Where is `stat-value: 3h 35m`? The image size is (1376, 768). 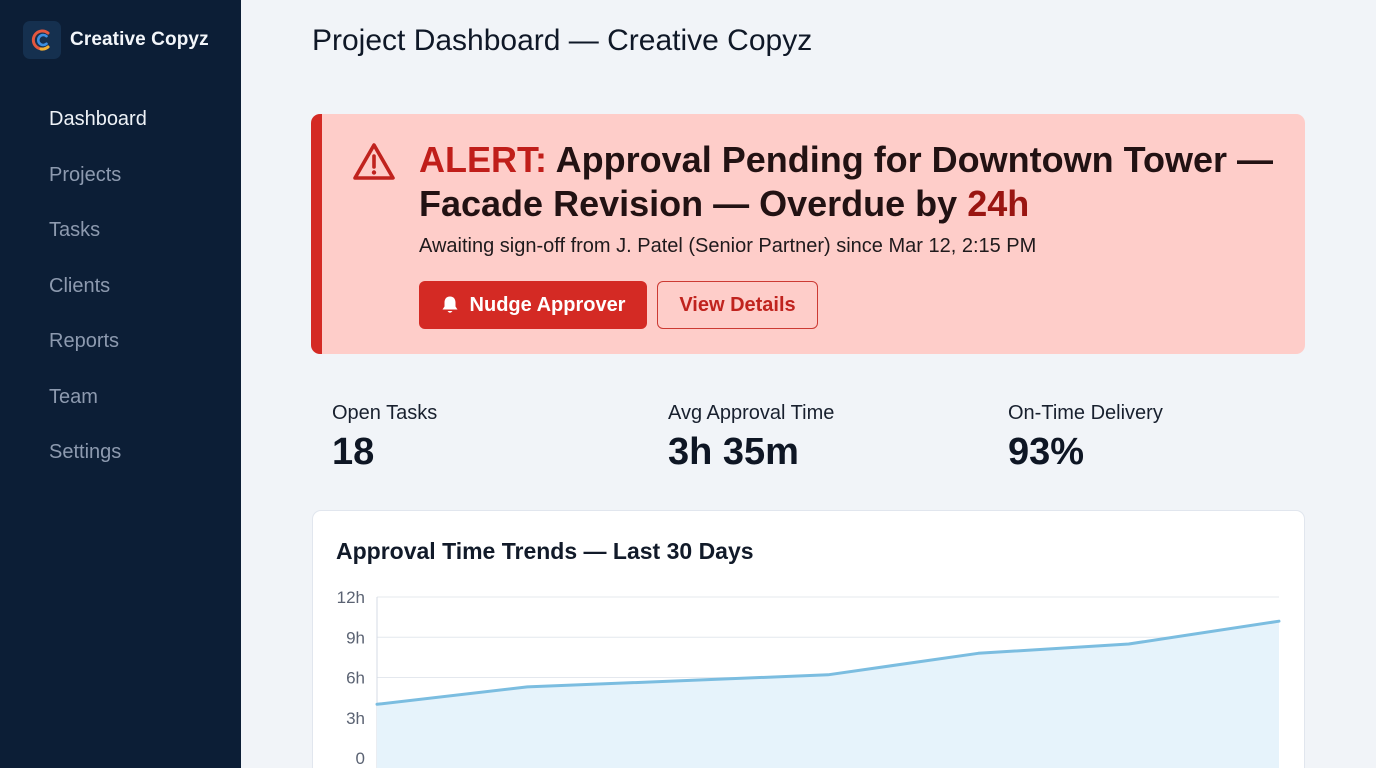
stat-value: 3h 35m is located at coordinates (733, 452).